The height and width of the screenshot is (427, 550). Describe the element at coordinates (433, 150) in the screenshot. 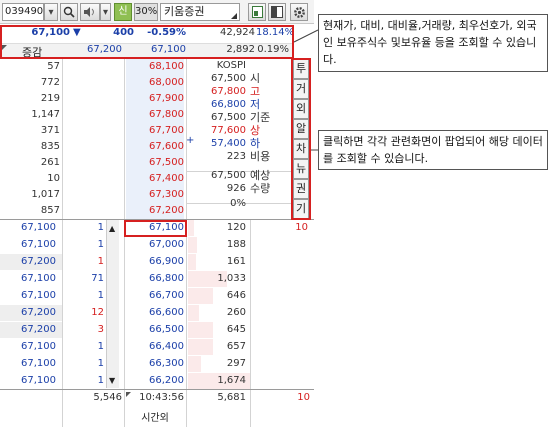

I see `callout-tabs: 클릭하면 각각 관련화면이 팝업되어 해당 데이터를 조회할 수 있습니다.` at that location.